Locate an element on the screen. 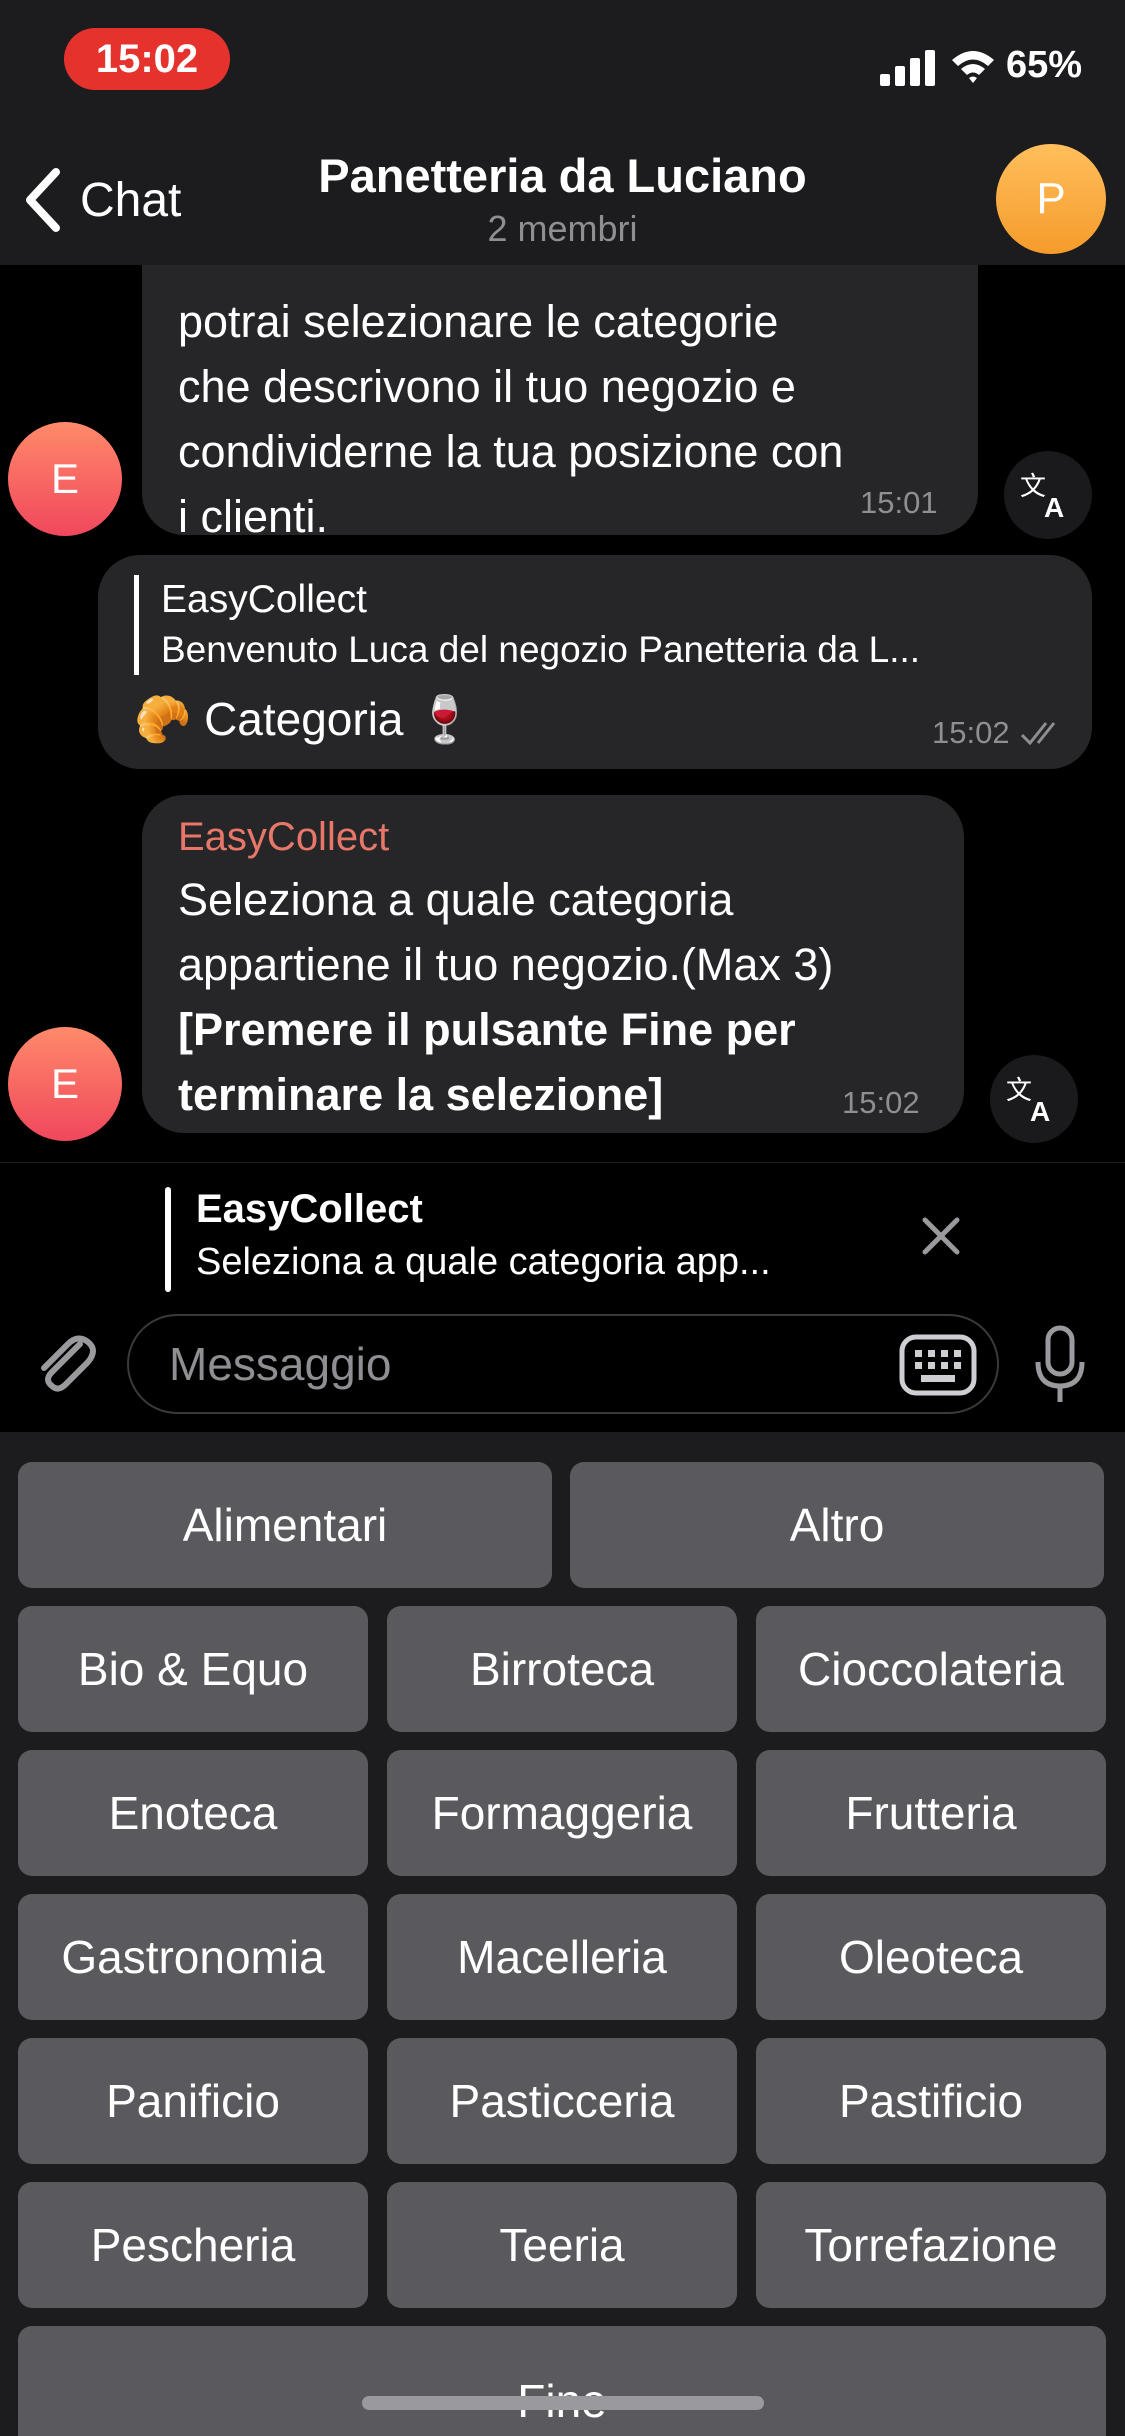 Image resolution: width=1125 pixels, height=2436 pixels. category-button: Macelleria is located at coordinates (562, 1957).